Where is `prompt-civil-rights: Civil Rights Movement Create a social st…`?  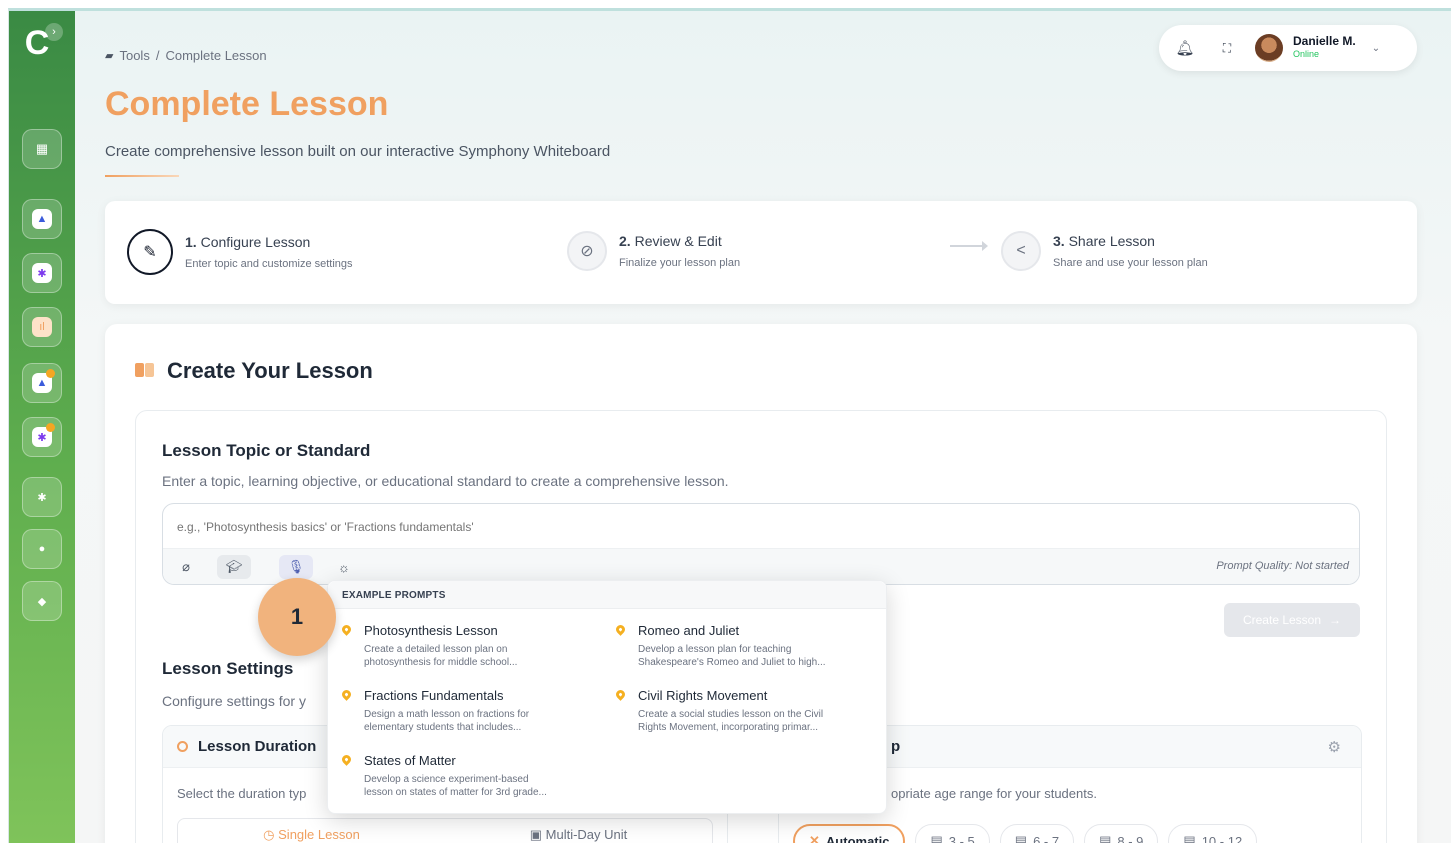
prompt-civil-rights: Civil Rights Movement Create a social st… is located at coordinates (747, 711).